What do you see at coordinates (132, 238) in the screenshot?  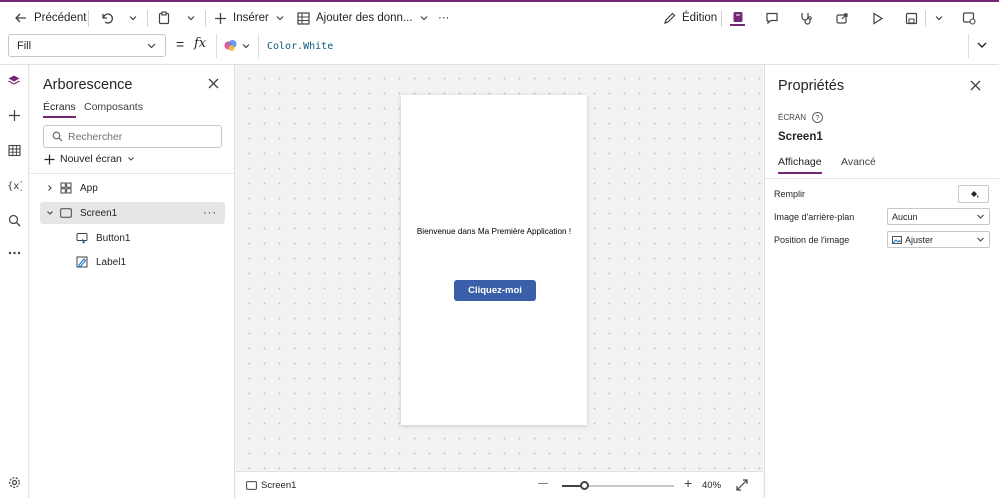 I see `tree-item-button1: Button1` at bounding box center [132, 238].